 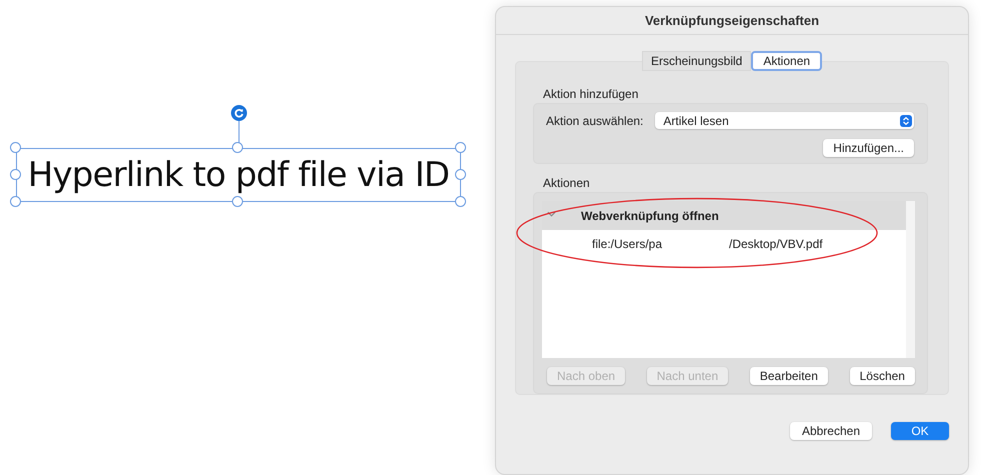 What do you see at coordinates (697, 61) in the screenshot?
I see `tab: Erscheinungsbild` at bounding box center [697, 61].